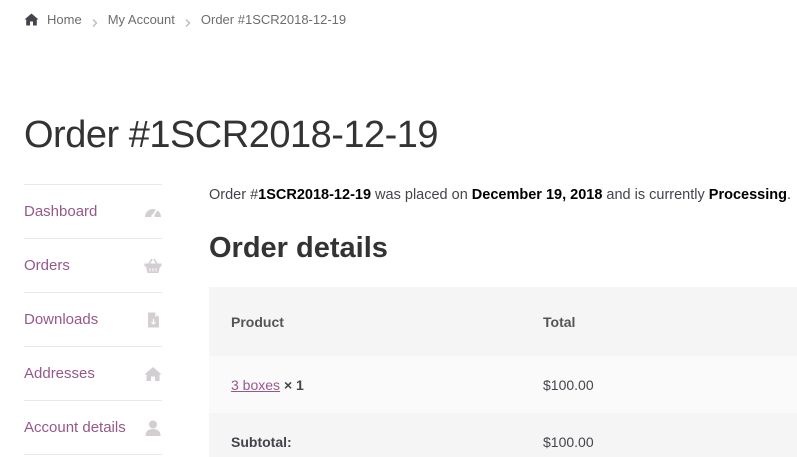 The image size is (797, 457). What do you see at coordinates (231, 135) in the screenshot?
I see `page-title: Order #1SCR2018-12-19` at bounding box center [231, 135].